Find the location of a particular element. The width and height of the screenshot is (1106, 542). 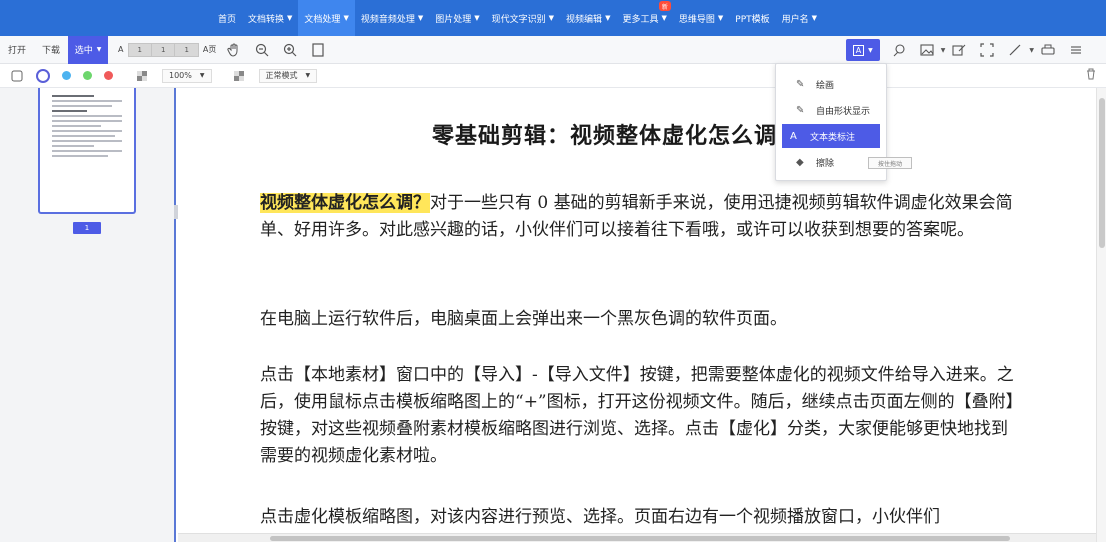

text-icon: A is located at coordinates (793, 136).